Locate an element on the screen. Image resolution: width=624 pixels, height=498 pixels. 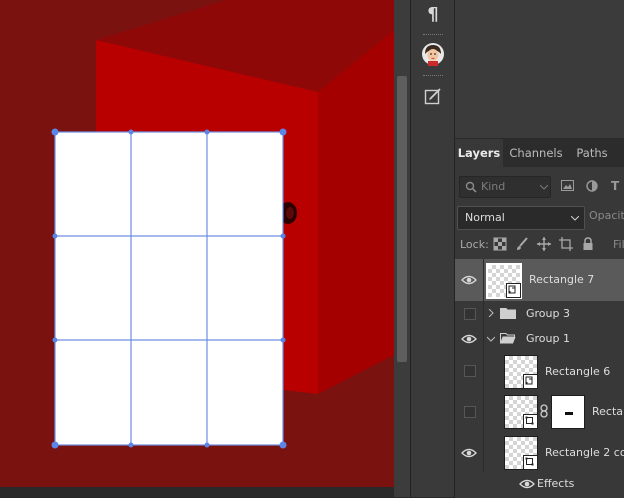
lock-pixels-brush-icon is located at coordinates (522, 244).